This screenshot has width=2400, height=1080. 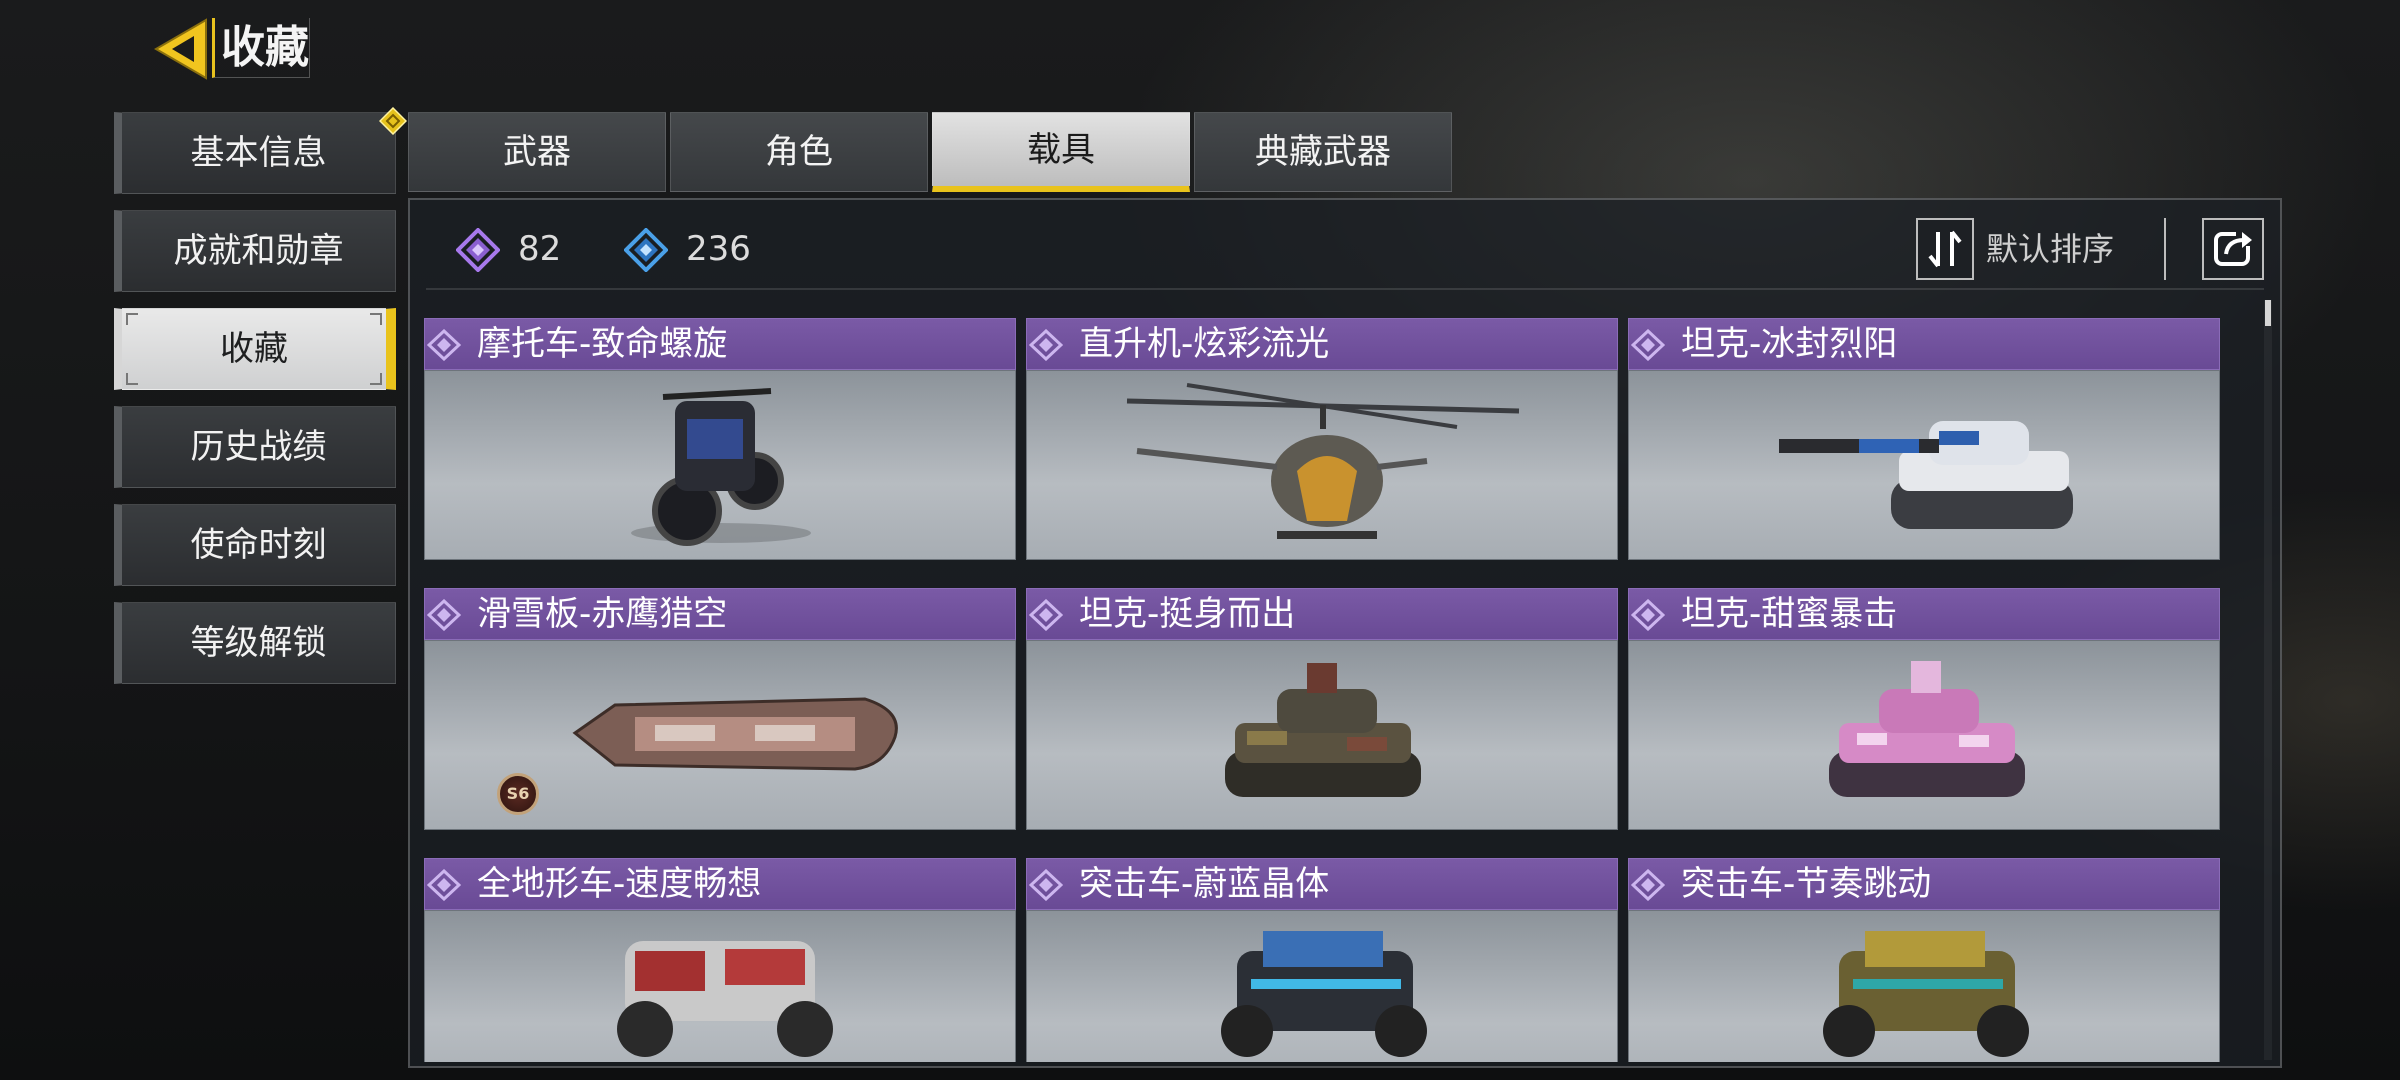 I want to click on card-header: 突击车-蔚蓝晶体, so click(x=1322, y=884).